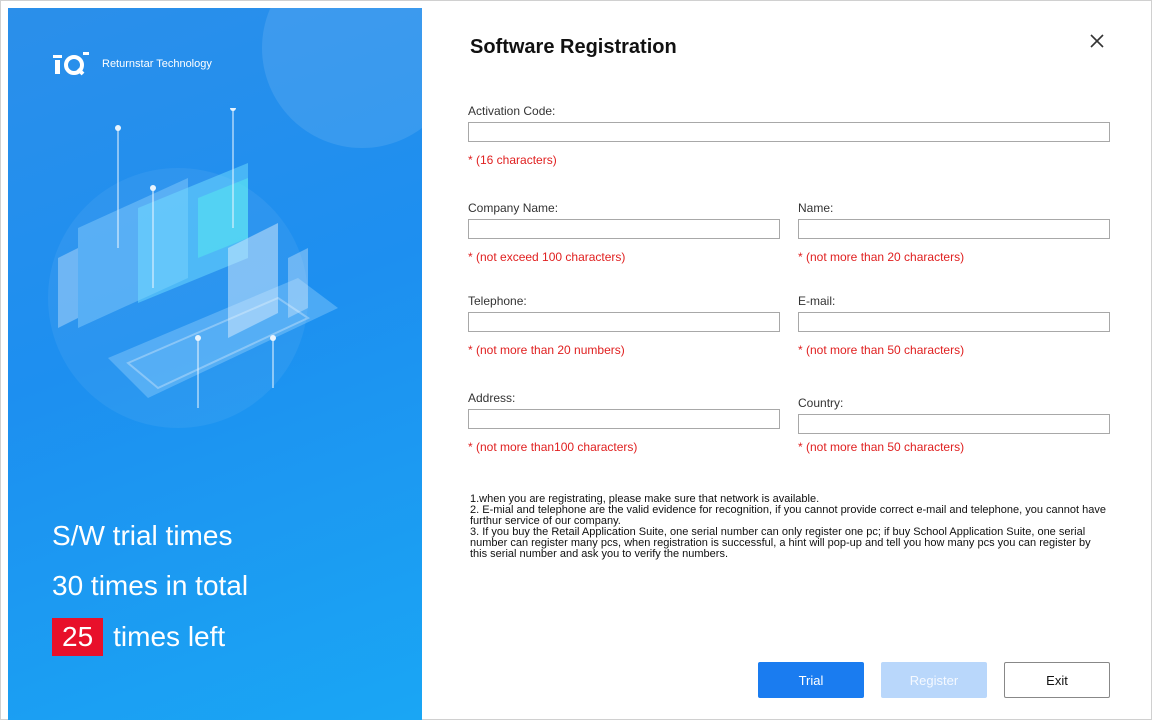 The width and height of the screenshot is (1152, 720). I want to click on address-hint: * (not more than100 characters), so click(553, 447).